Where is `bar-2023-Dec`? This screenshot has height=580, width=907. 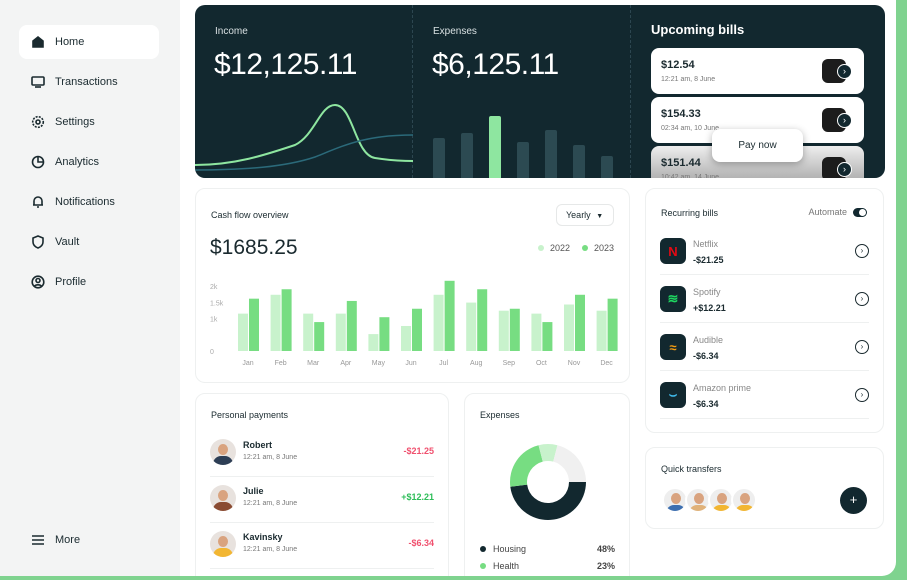 bar-2023-Dec is located at coordinates (612, 324).